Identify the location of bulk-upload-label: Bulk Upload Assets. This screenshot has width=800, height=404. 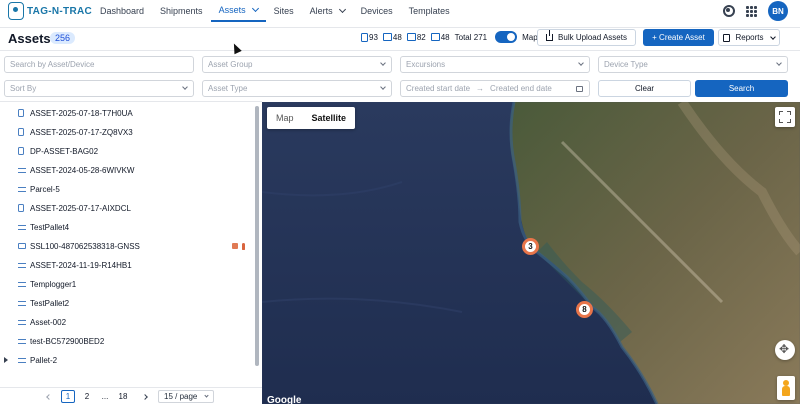
(592, 37).